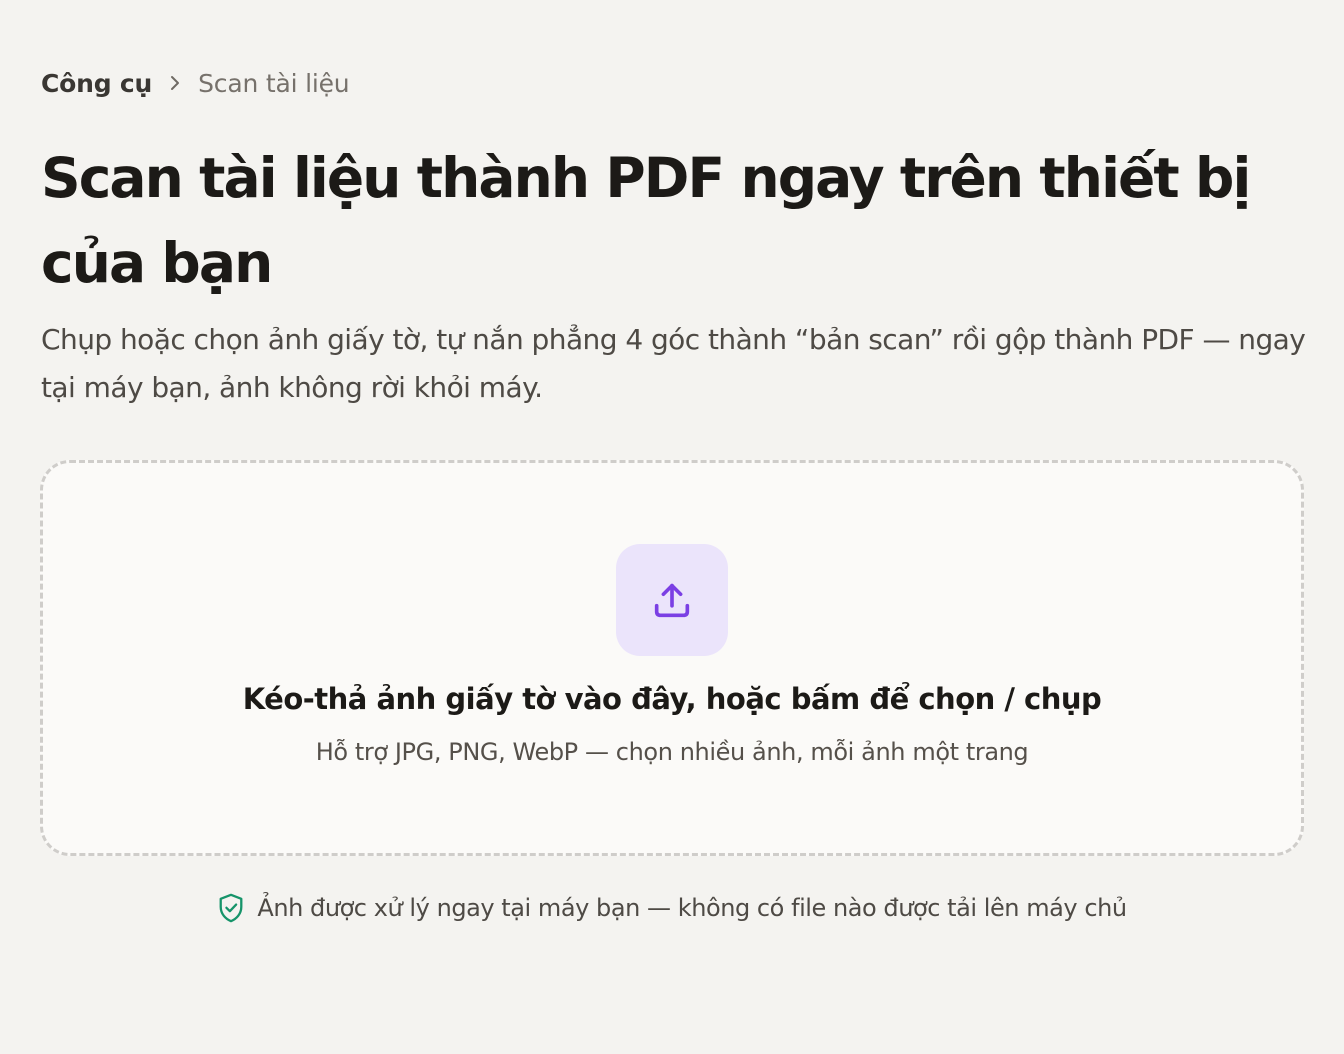 The width and height of the screenshot is (1344, 1054). Describe the element at coordinates (175, 83) in the screenshot. I see `chevron-right-icon` at that location.